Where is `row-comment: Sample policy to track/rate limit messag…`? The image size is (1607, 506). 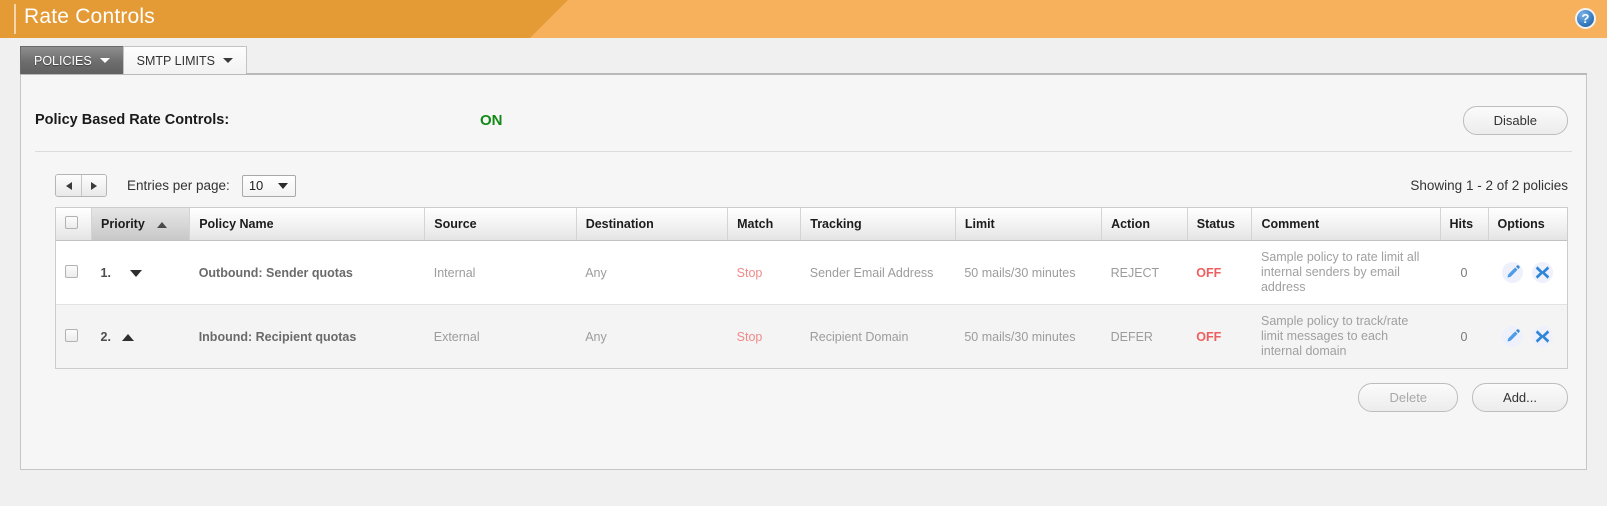 row-comment: Sample policy to track/rate limit messag… is located at coordinates (1334, 336).